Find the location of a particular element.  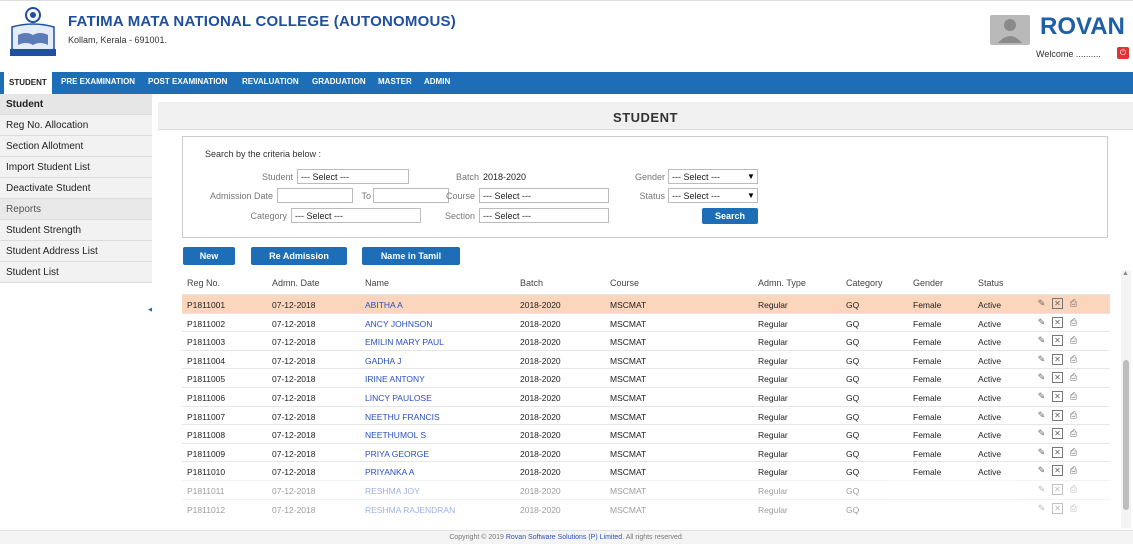

cell-name: RESHMA JOY is located at coordinates (392, 491).